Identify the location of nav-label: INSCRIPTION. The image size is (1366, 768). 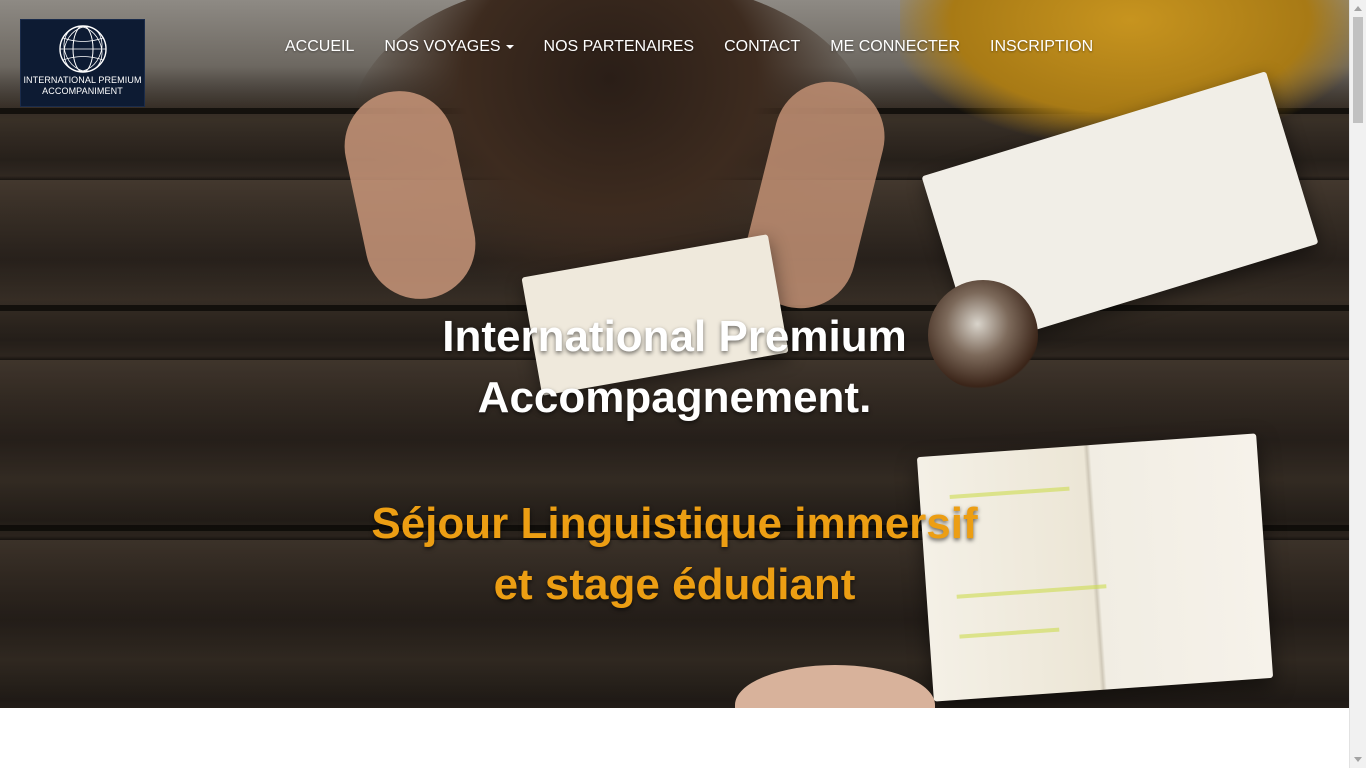
(1042, 46).